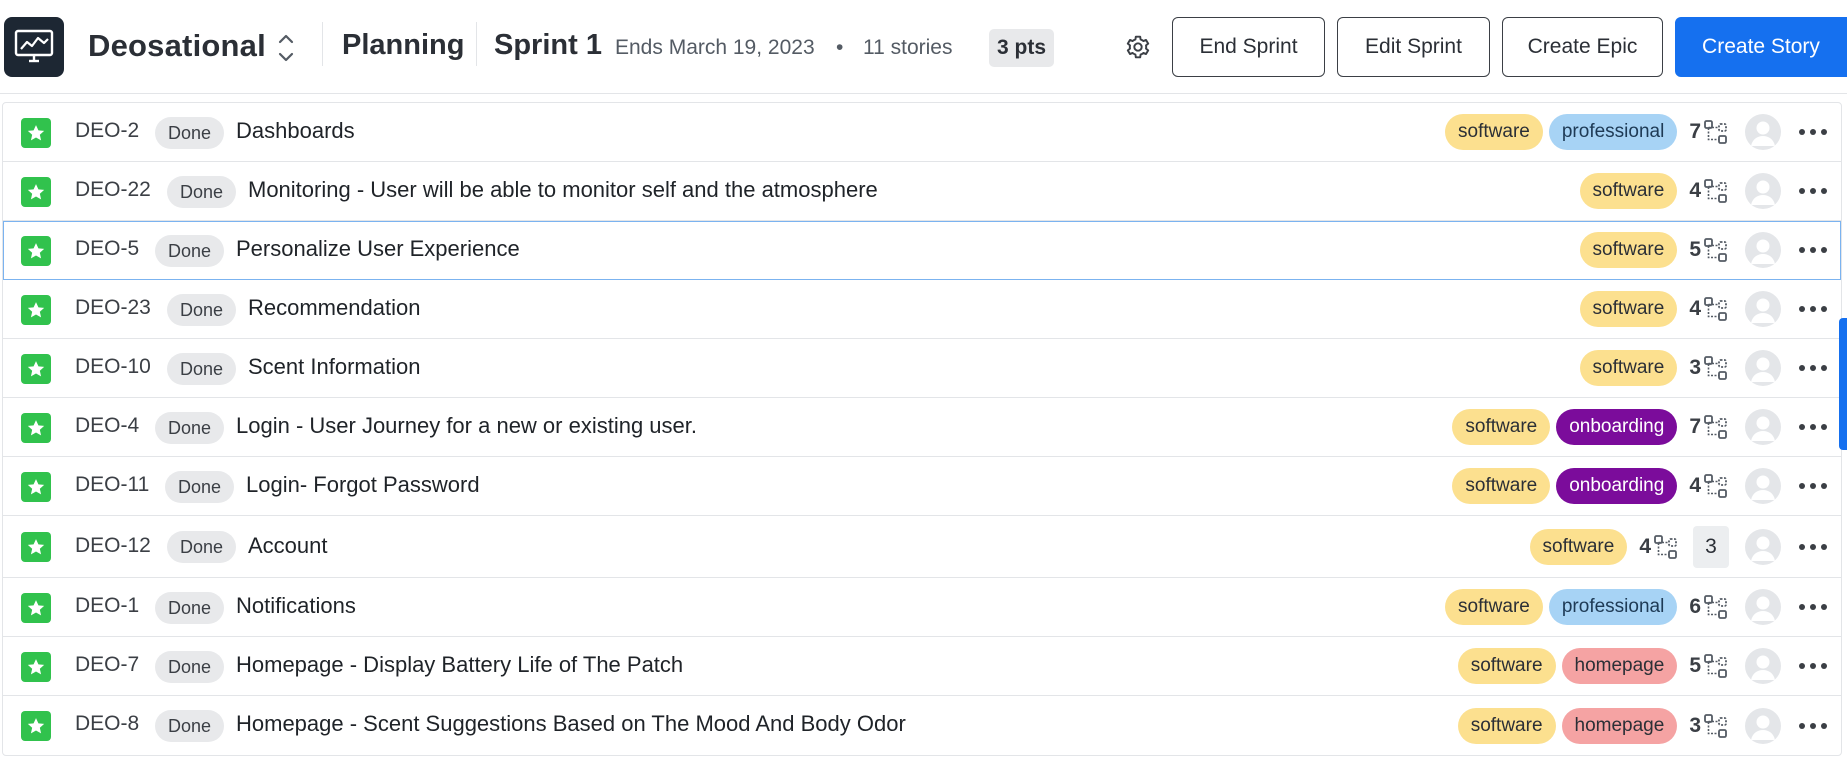 The image size is (1847, 767). I want to click on subtask-count: 5, so click(1695, 665).